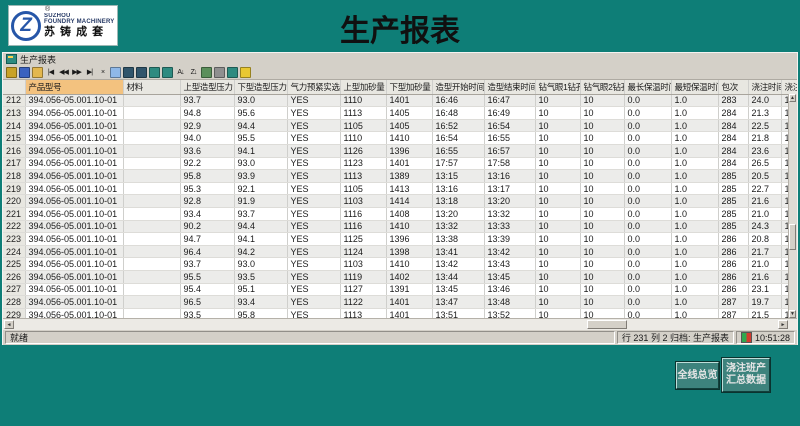  I want to click on fast-prev-icon: ◀◀, so click(63, 72).